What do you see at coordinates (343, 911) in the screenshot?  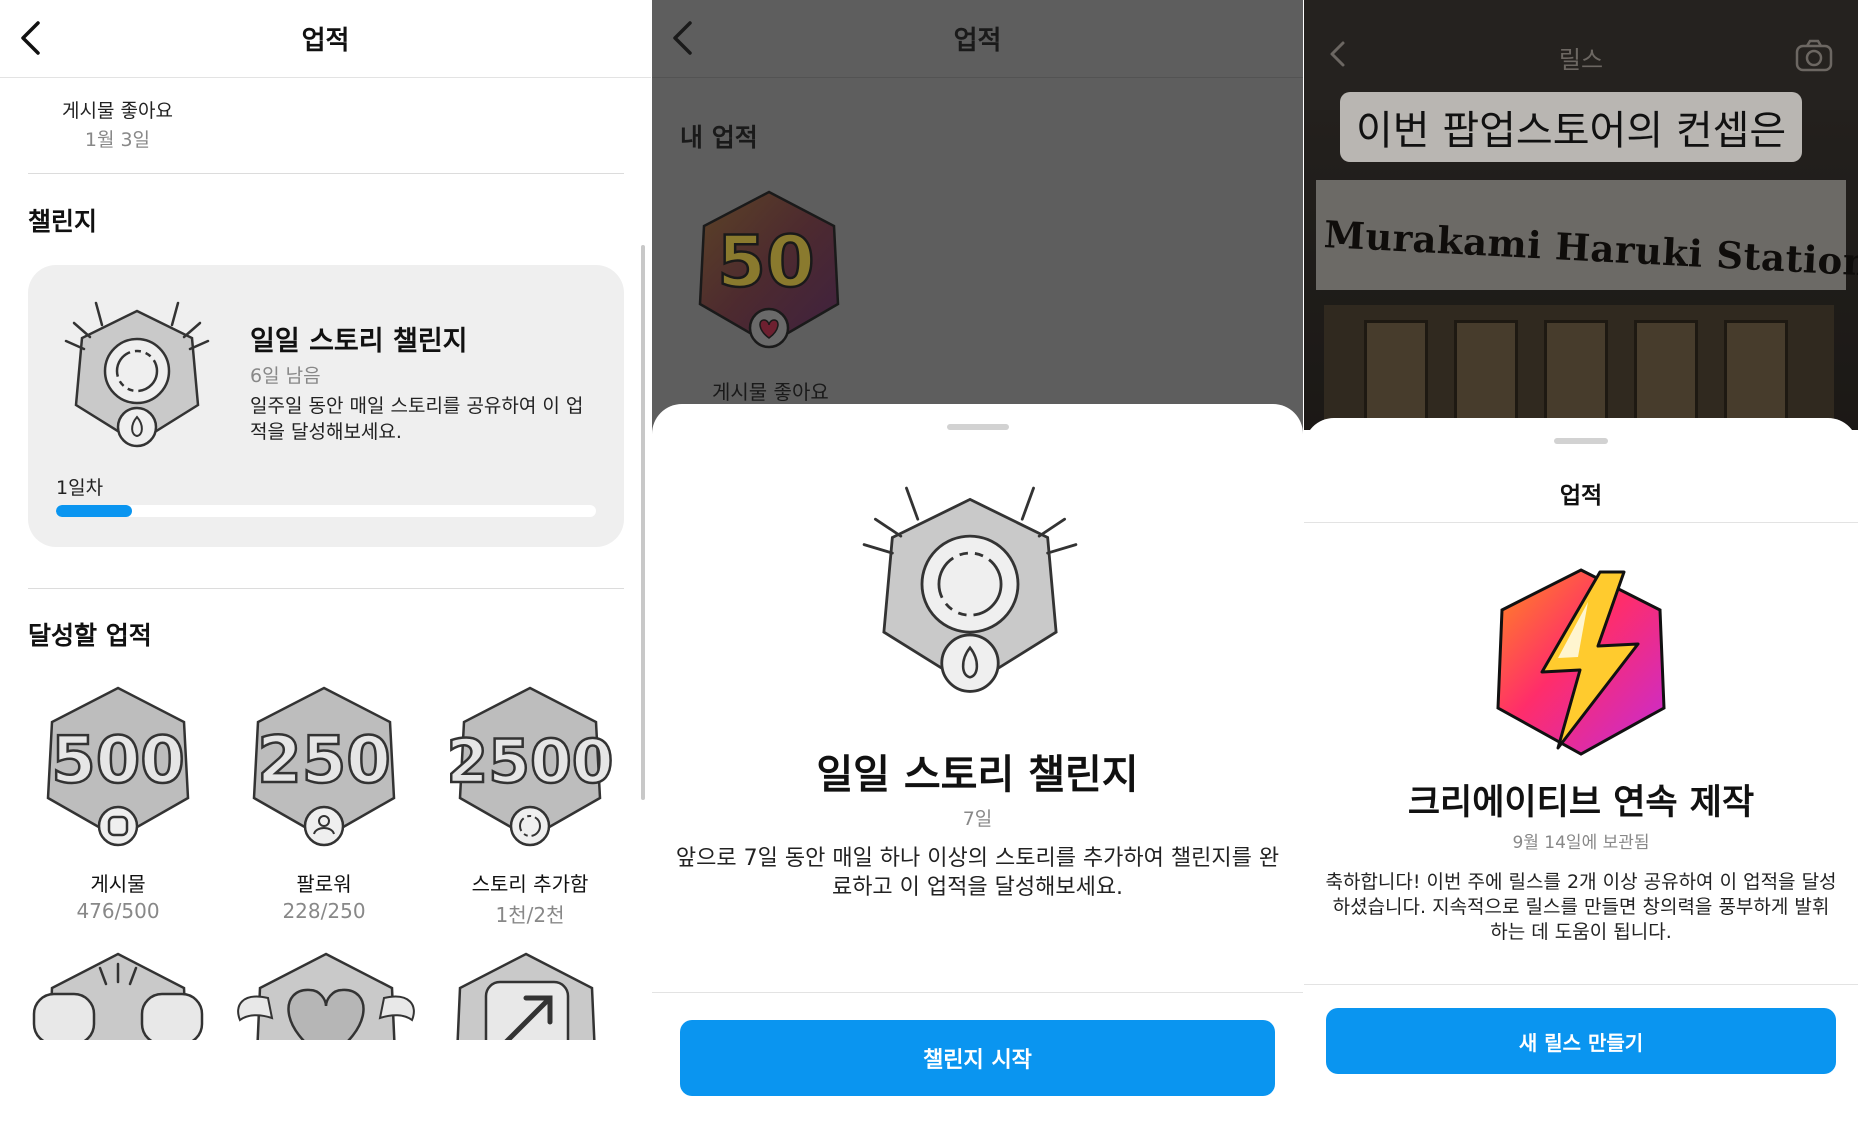 I see `progress-target: /250` at bounding box center [343, 911].